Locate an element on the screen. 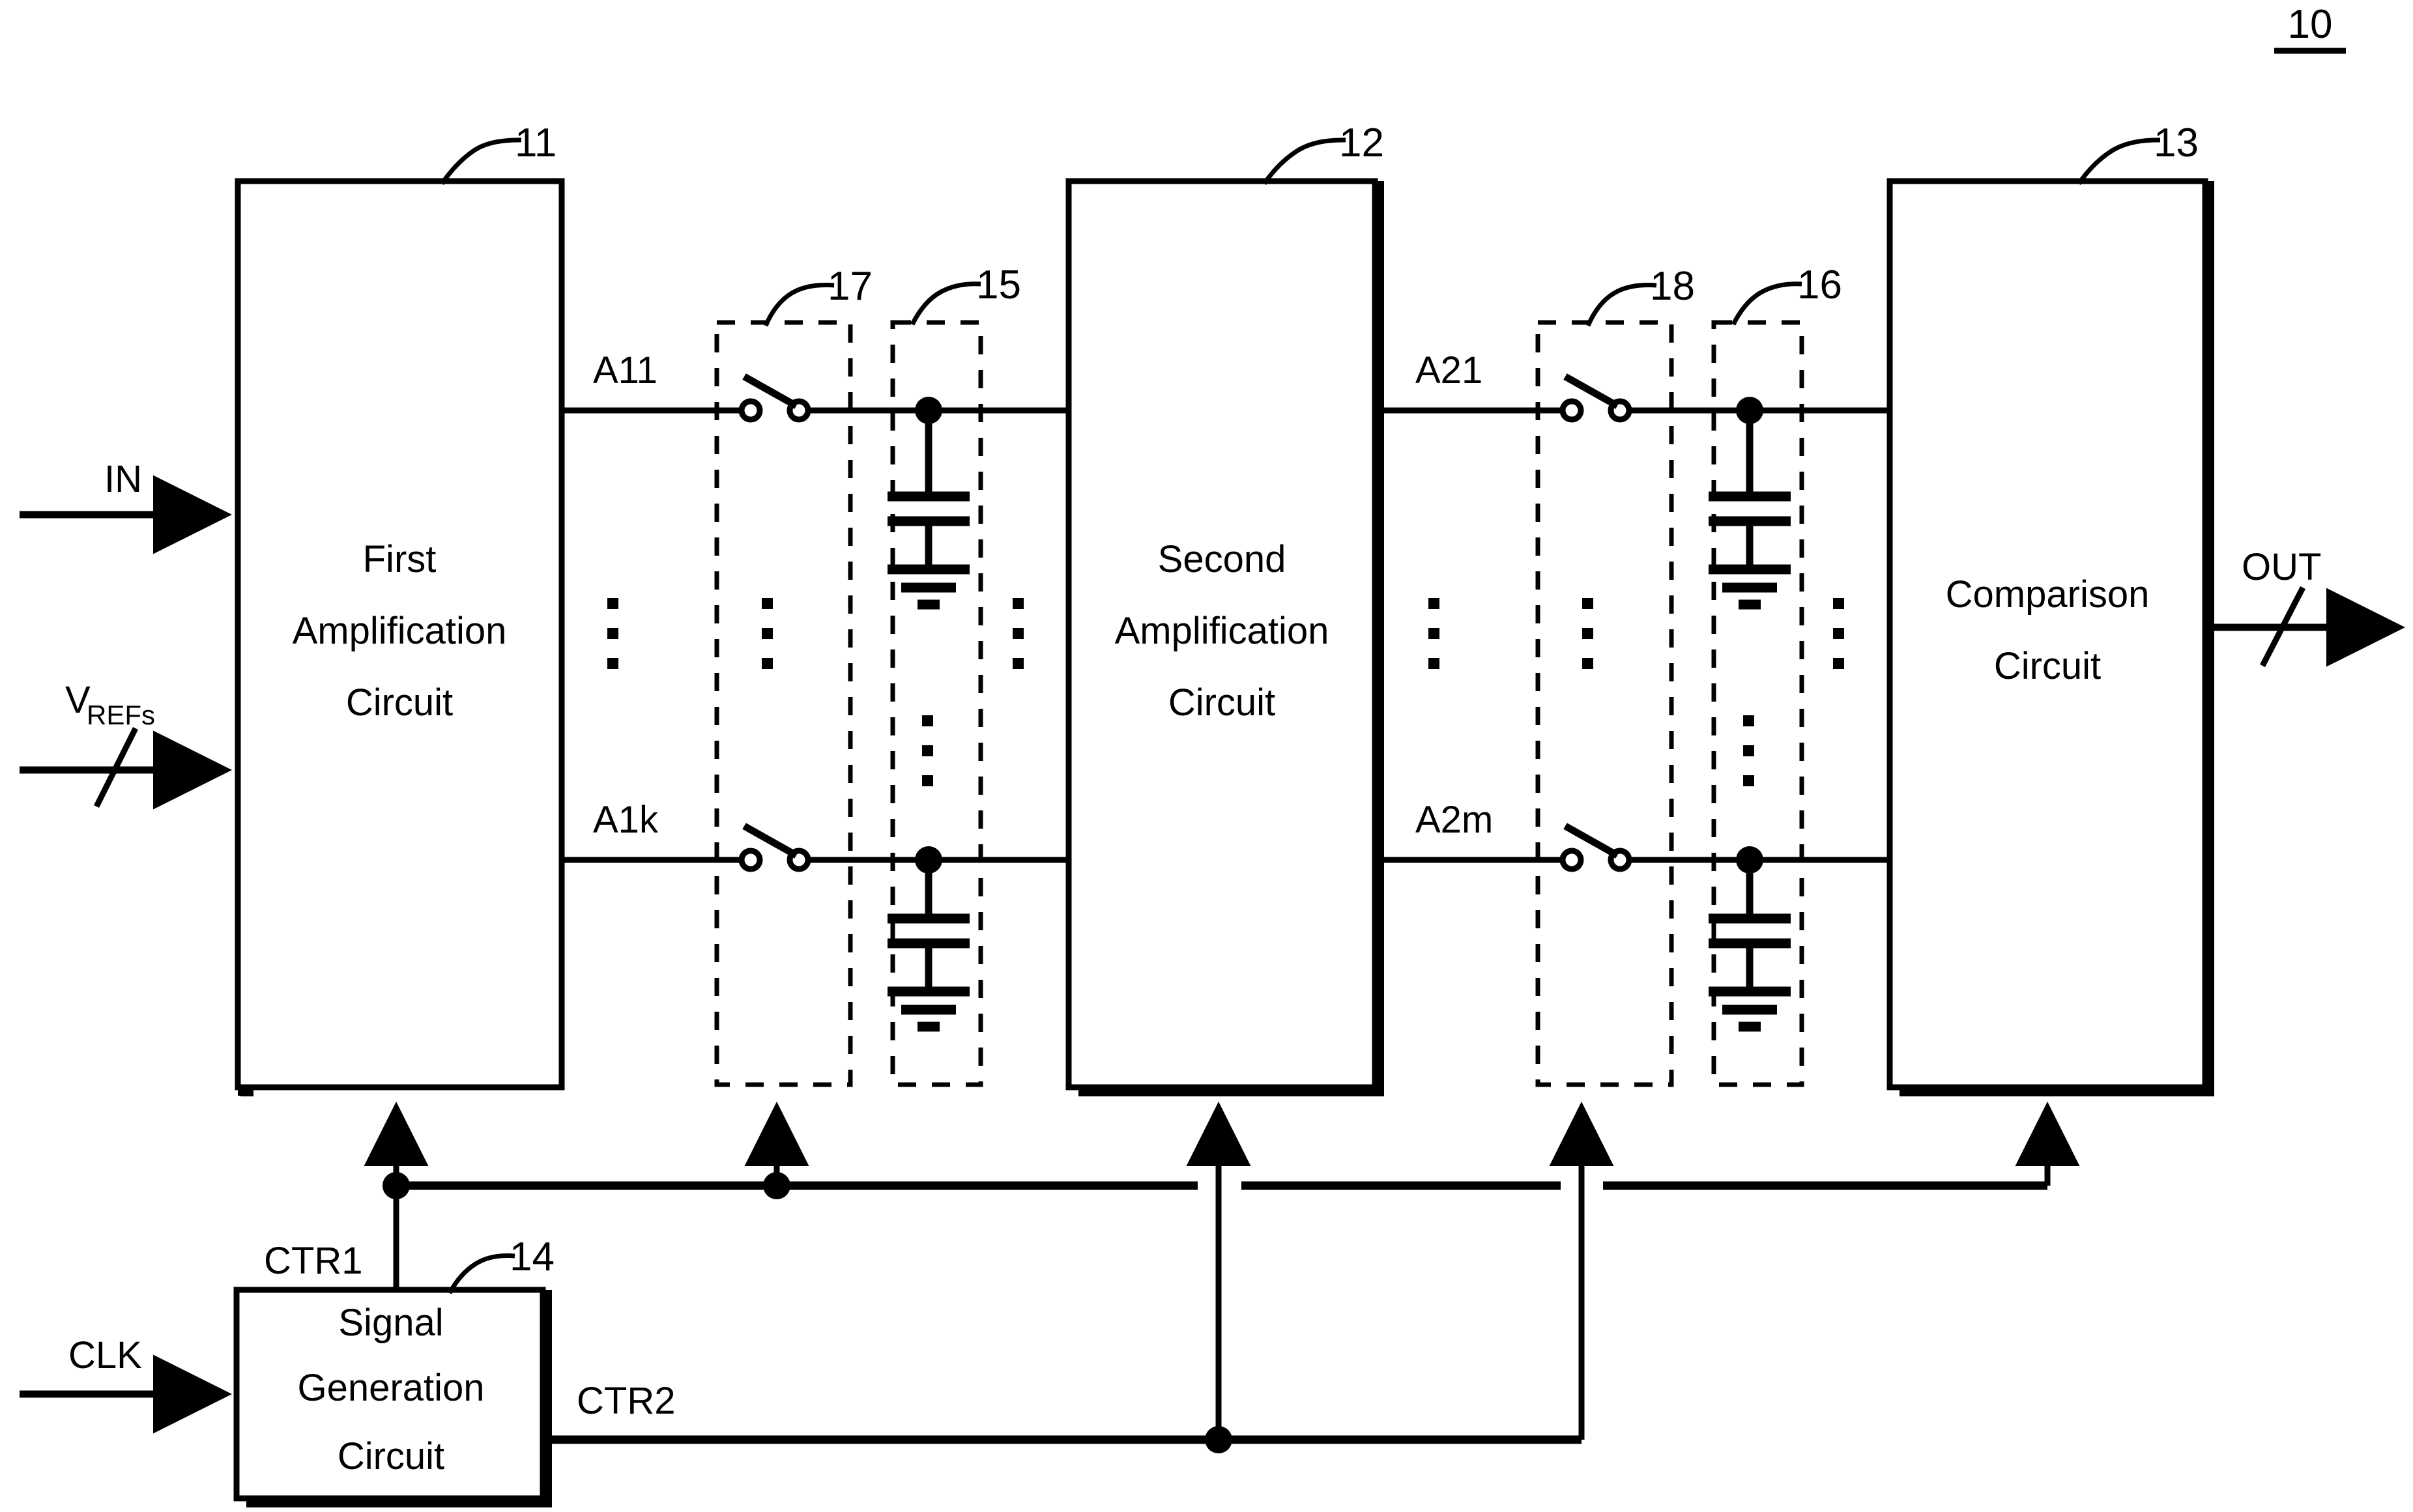 This screenshot has width=2413, height=1512. signal-line-a2m: A2m is located at coordinates (1637, 915).